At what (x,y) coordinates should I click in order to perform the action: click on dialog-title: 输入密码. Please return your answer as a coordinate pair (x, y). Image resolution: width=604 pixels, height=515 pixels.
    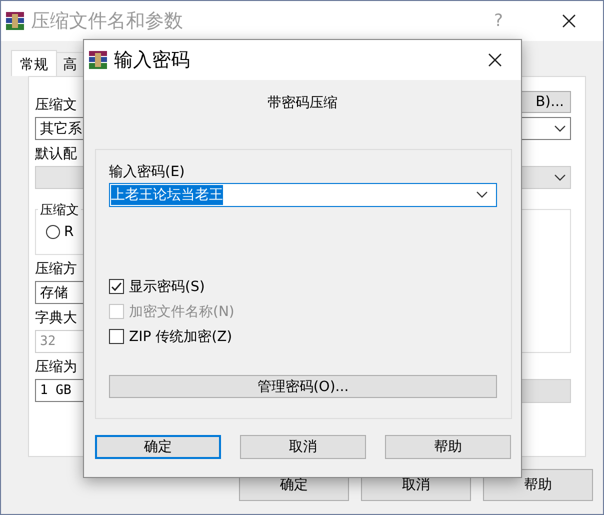
    Looking at the image, I should click on (152, 60).